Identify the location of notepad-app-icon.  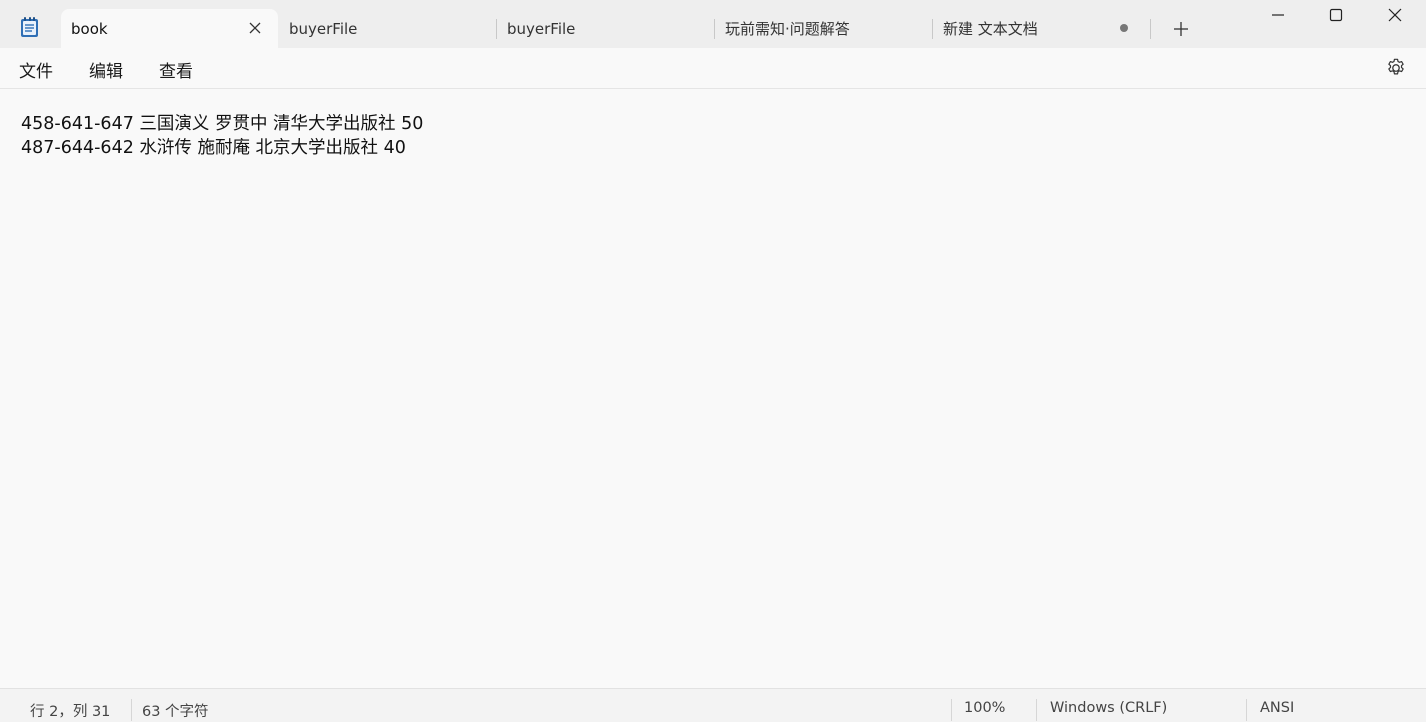
(30, 27).